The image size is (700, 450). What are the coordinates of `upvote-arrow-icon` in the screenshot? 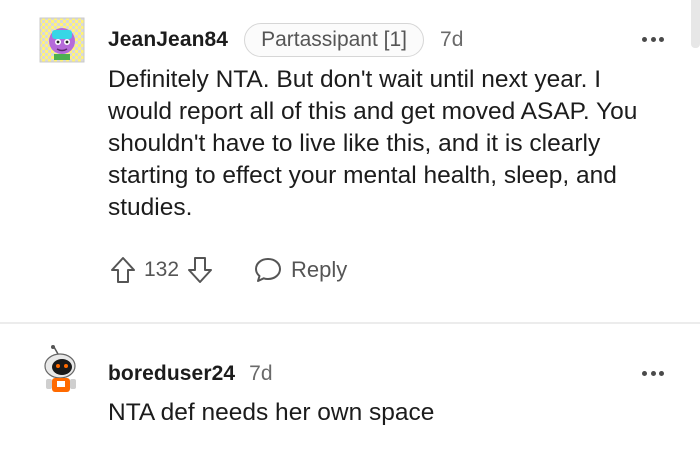 It's located at (123, 270).